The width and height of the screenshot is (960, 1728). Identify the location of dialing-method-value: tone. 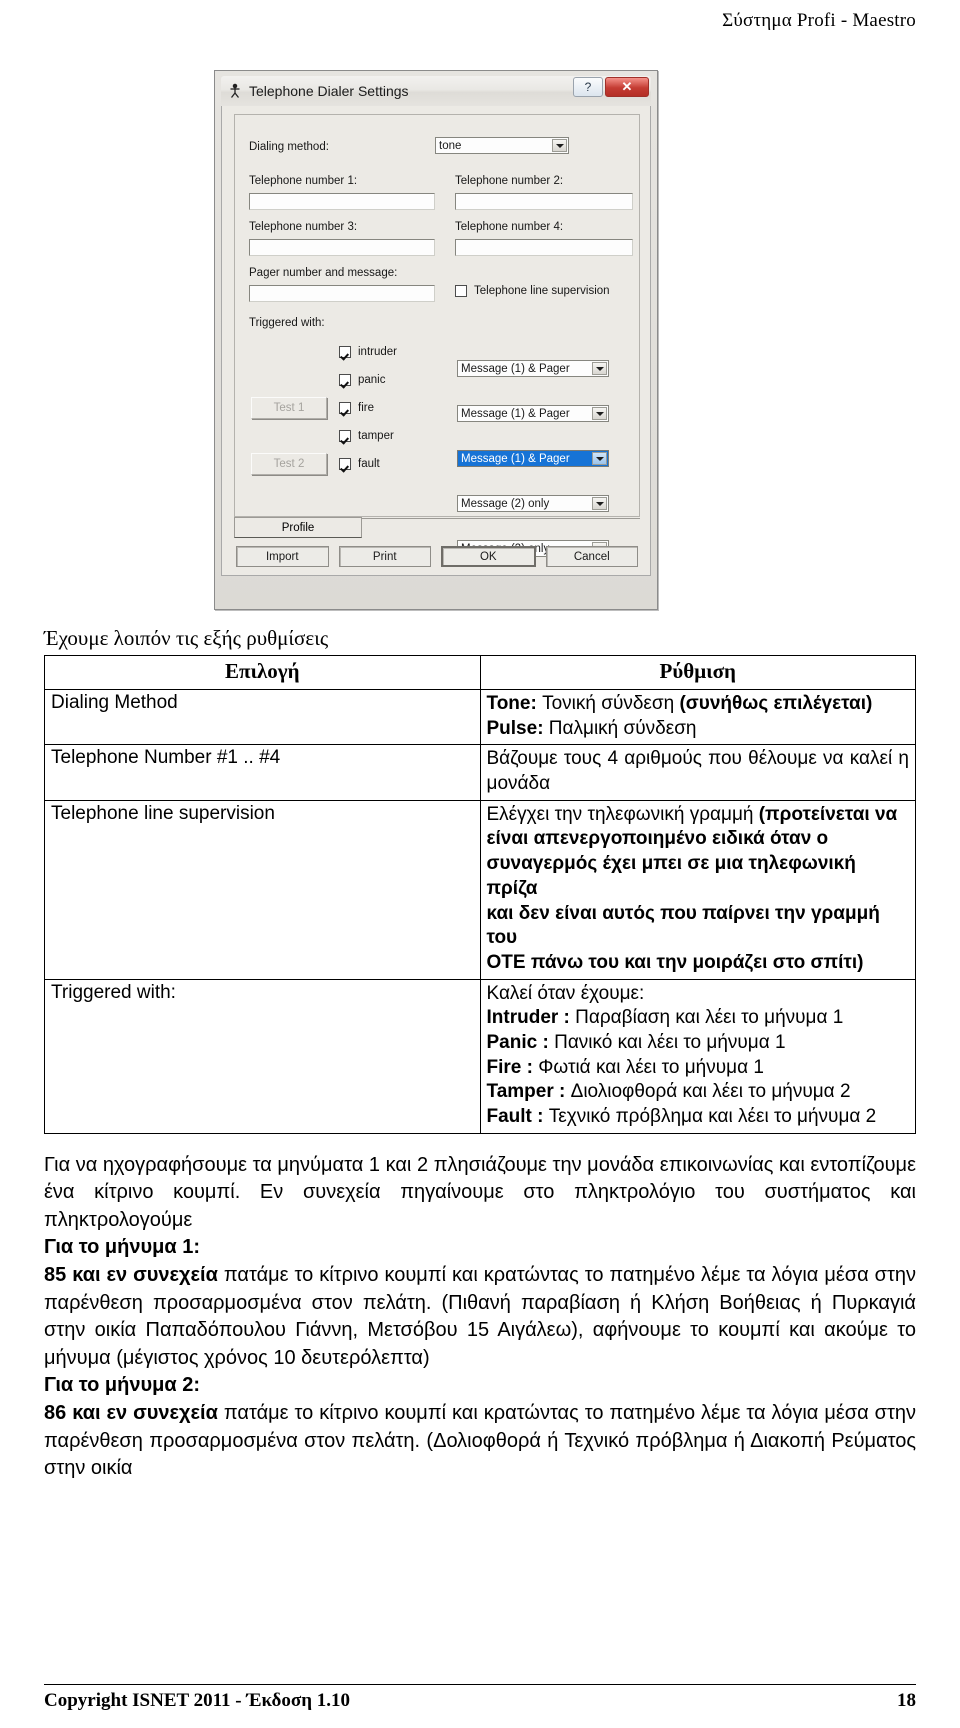
(450, 145).